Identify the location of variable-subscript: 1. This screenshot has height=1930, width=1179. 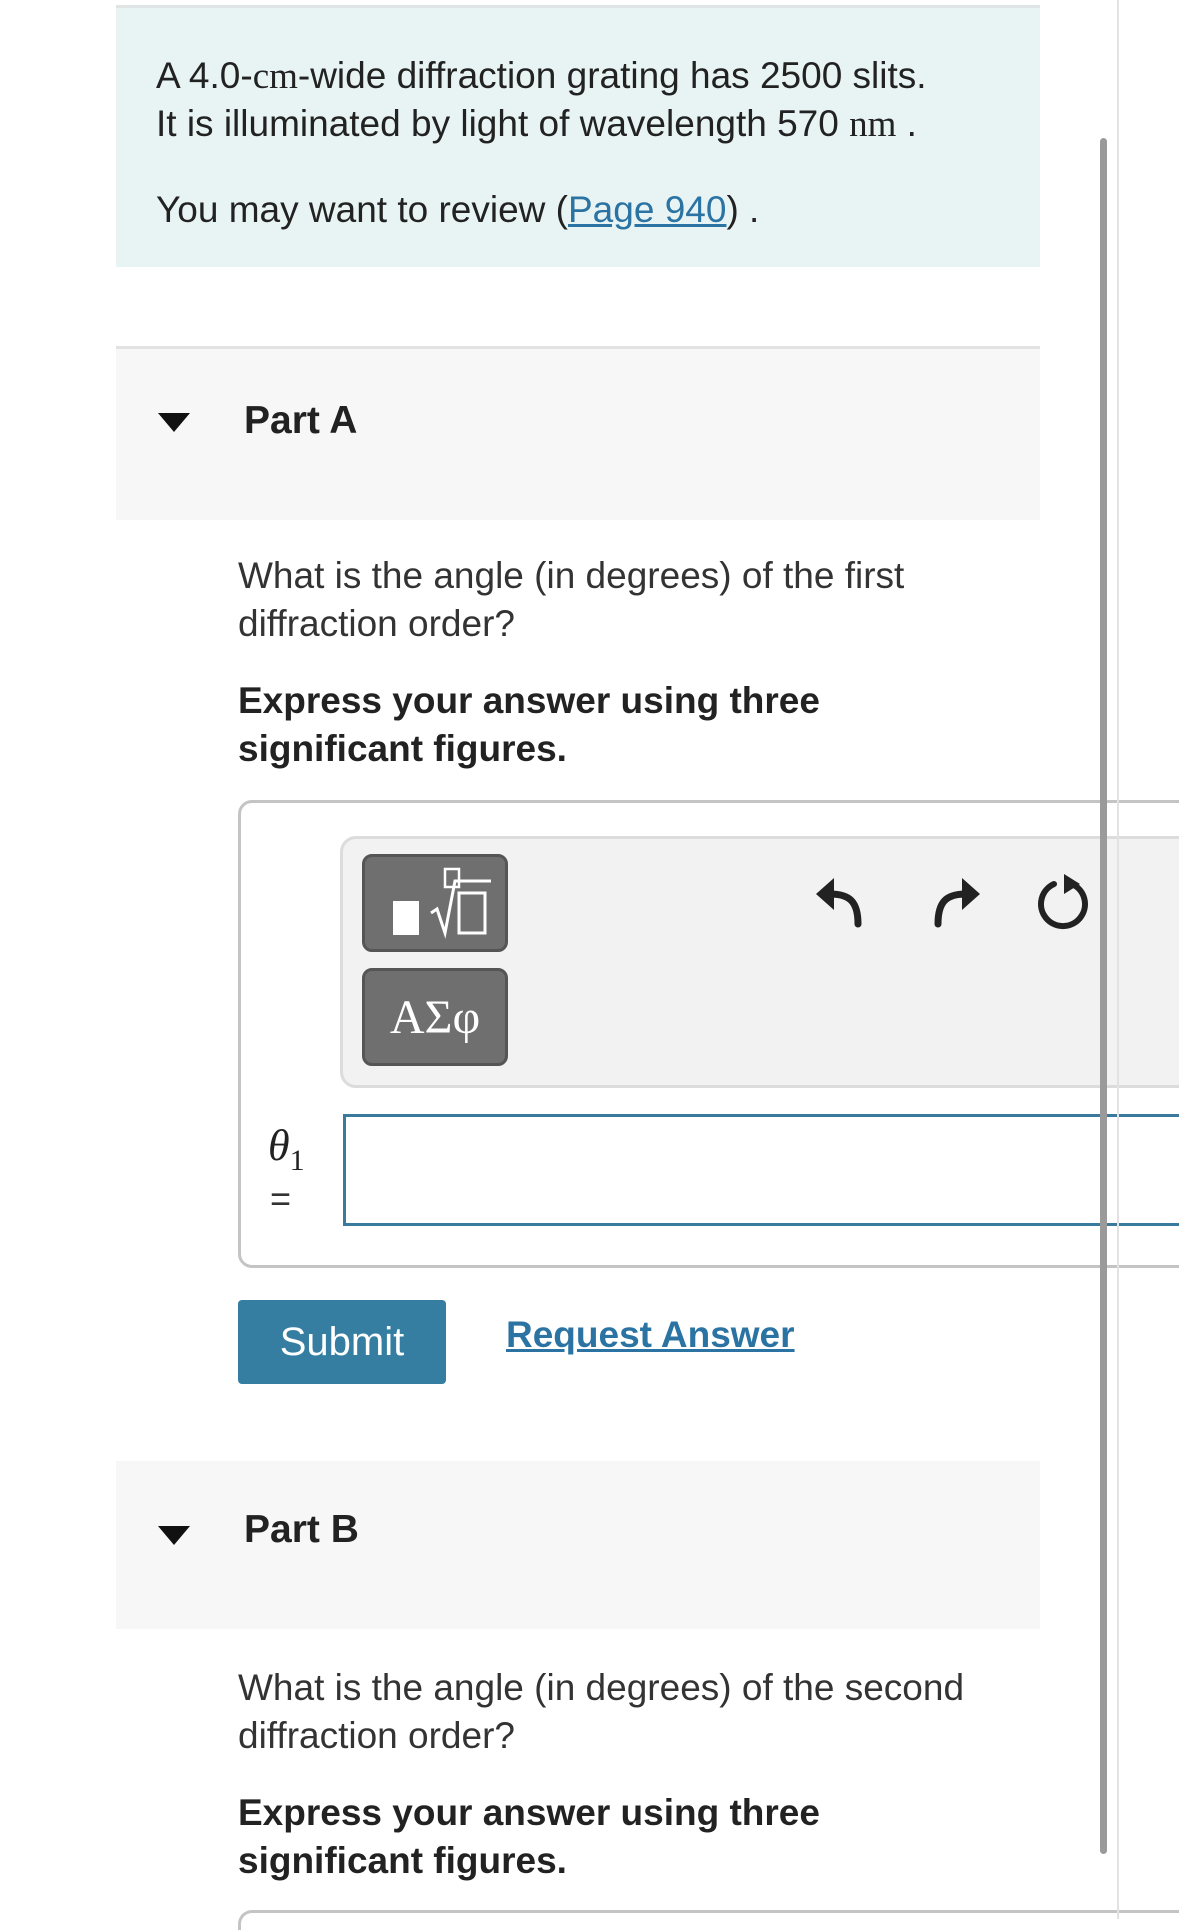
(297, 1160).